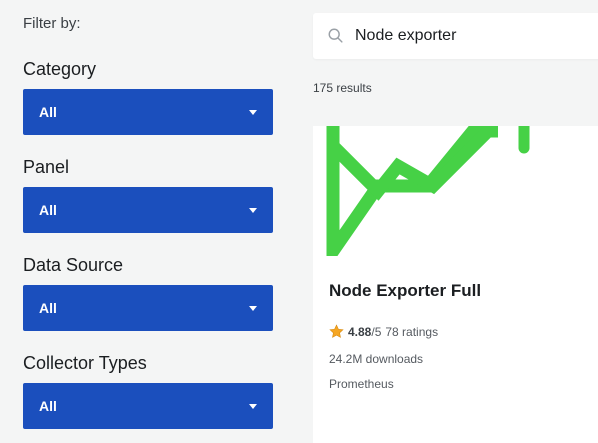 The width and height of the screenshot is (598, 443). What do you see at coordinates (48, 210) in the screenshot?
I see `panel-select-value: All` at bounding box center [48, 210].